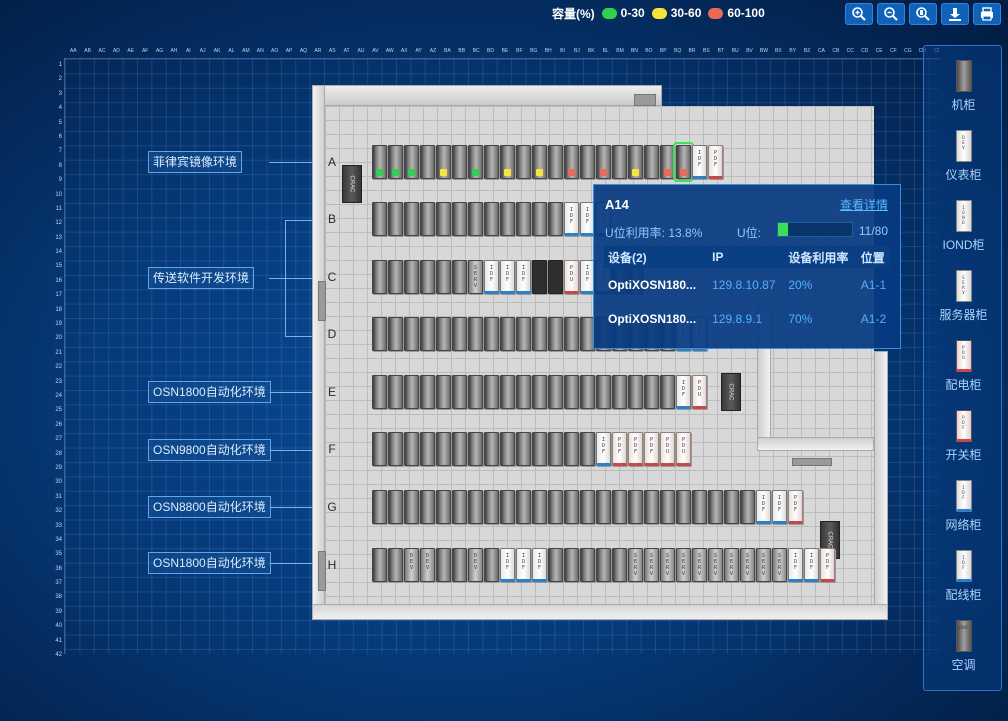 This screenshot has height=721, width=1008. I want to click on table-row: OptiXOSN180... 129.8.10.87 20% A1-1, so click(747, 285).